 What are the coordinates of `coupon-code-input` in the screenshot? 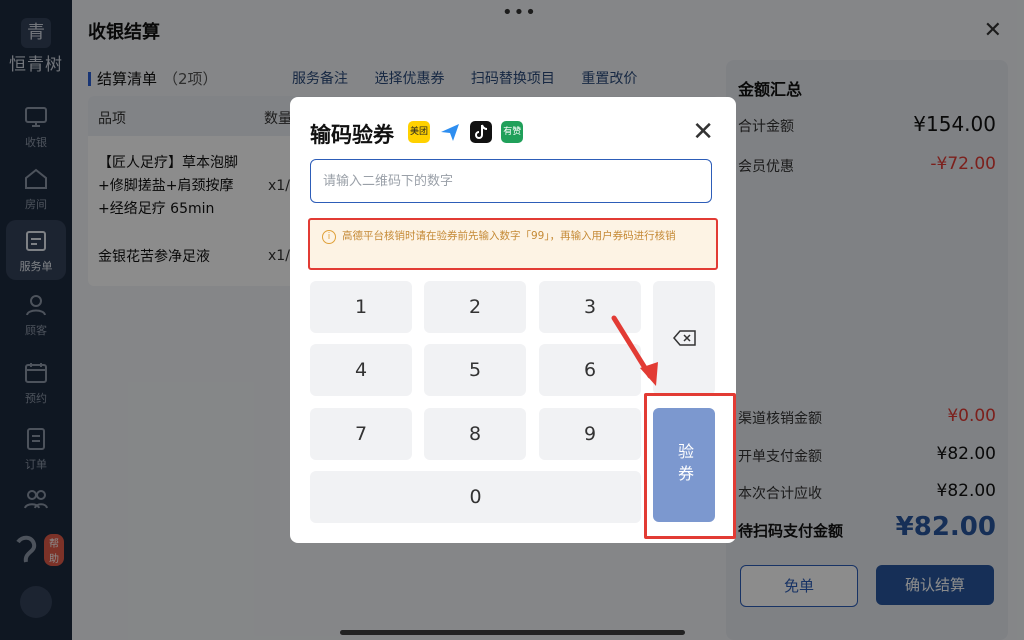 It's located at (511, 181).